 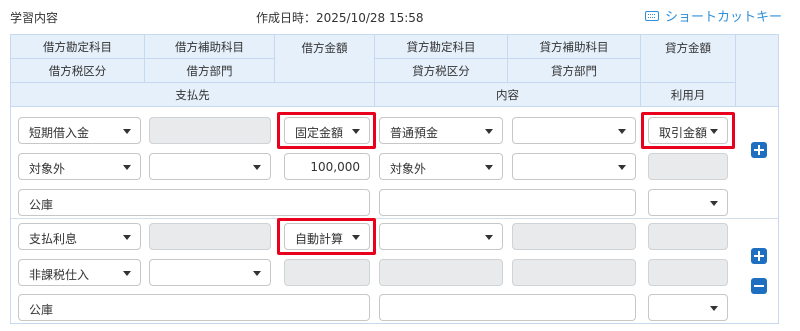 What do you see at coordinates (441, 166) in the screenshot?
I see `credit-tax-select: 対象外` at bounding box center [441, 166].